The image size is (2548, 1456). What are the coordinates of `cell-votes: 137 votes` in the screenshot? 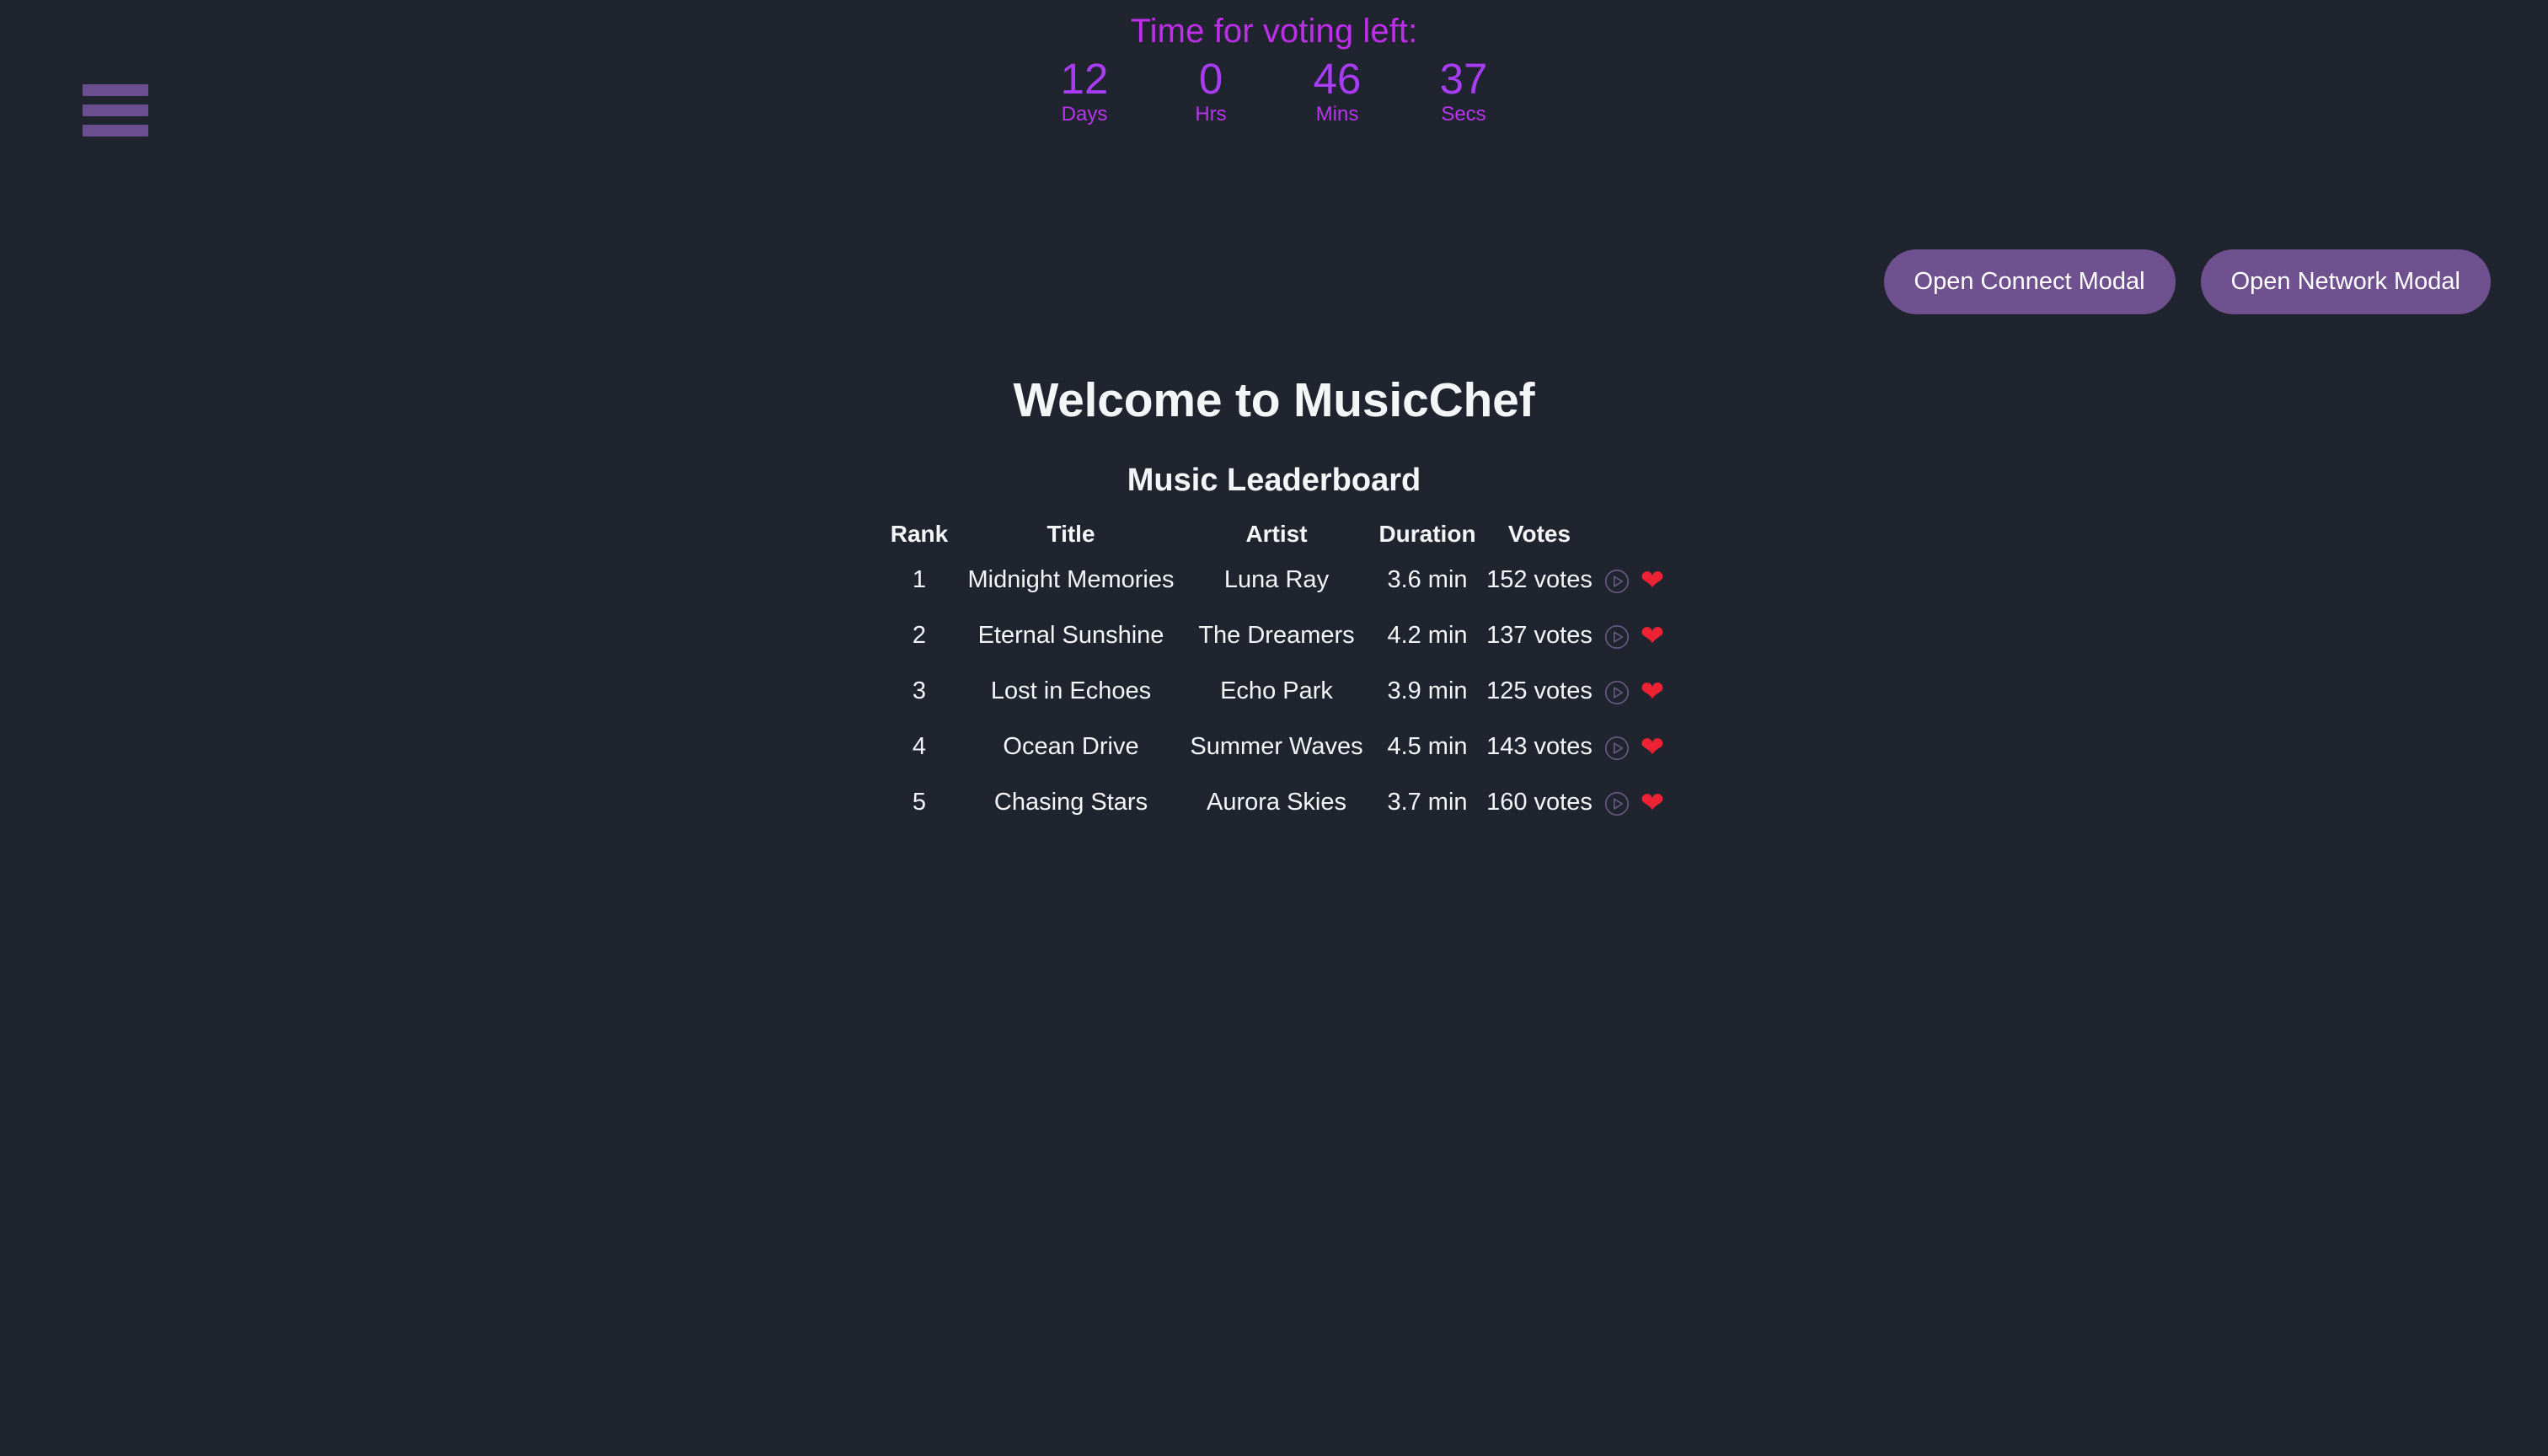 It's located at (1539, 636).